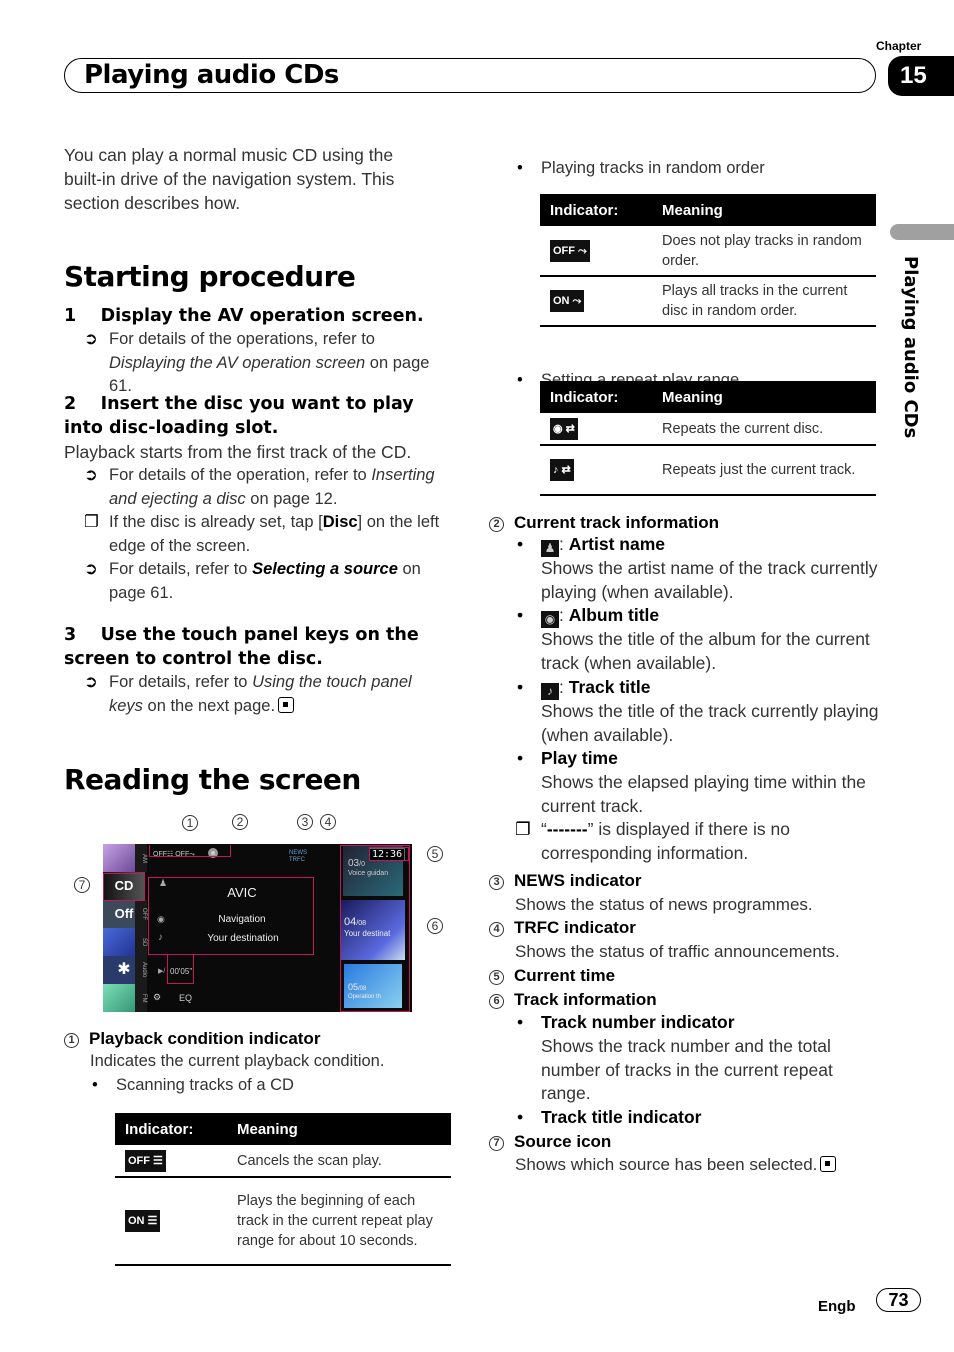 This screenshot has height=1352, width=954. I want to click on table-cell: Does not play tracks in random order., so click(764, 251).